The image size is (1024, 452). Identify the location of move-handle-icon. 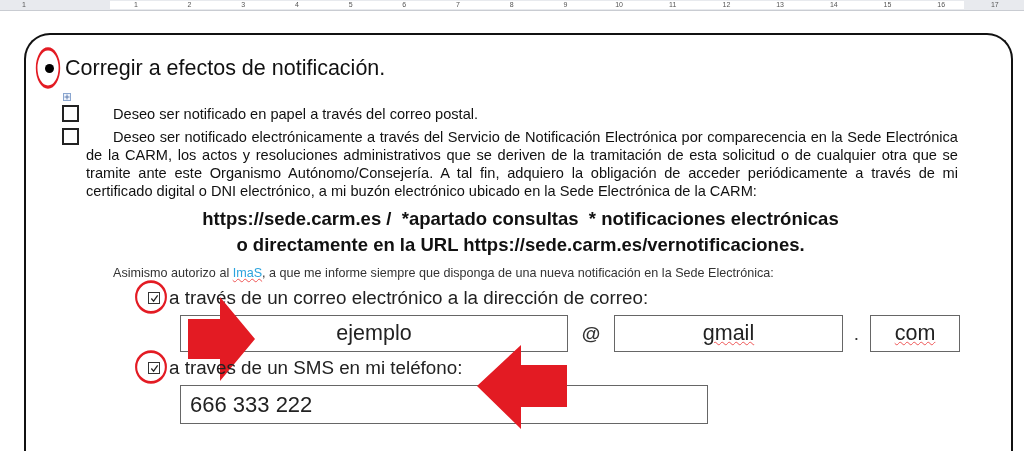
(67, 97).